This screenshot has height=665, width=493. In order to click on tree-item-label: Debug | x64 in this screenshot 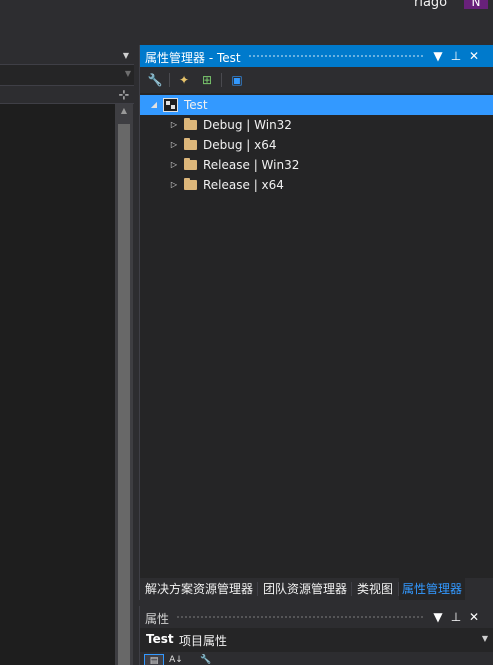, I will do `click(240, 145)`.